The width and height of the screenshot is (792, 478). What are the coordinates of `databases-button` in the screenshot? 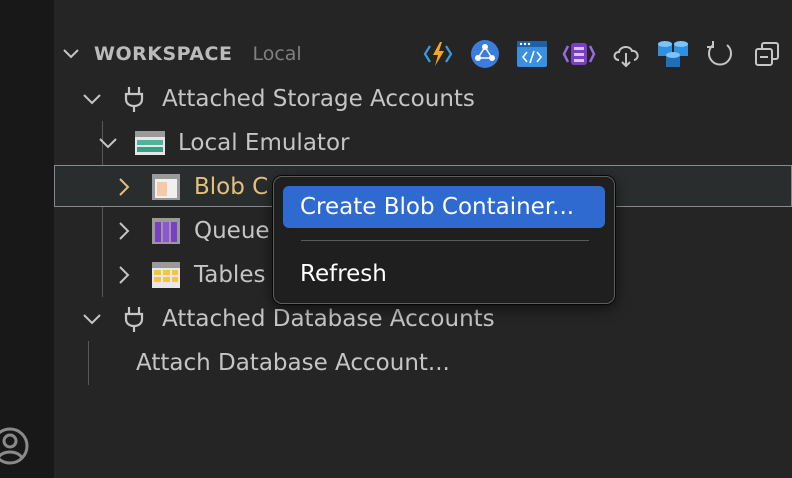 It's located at (673, 54).